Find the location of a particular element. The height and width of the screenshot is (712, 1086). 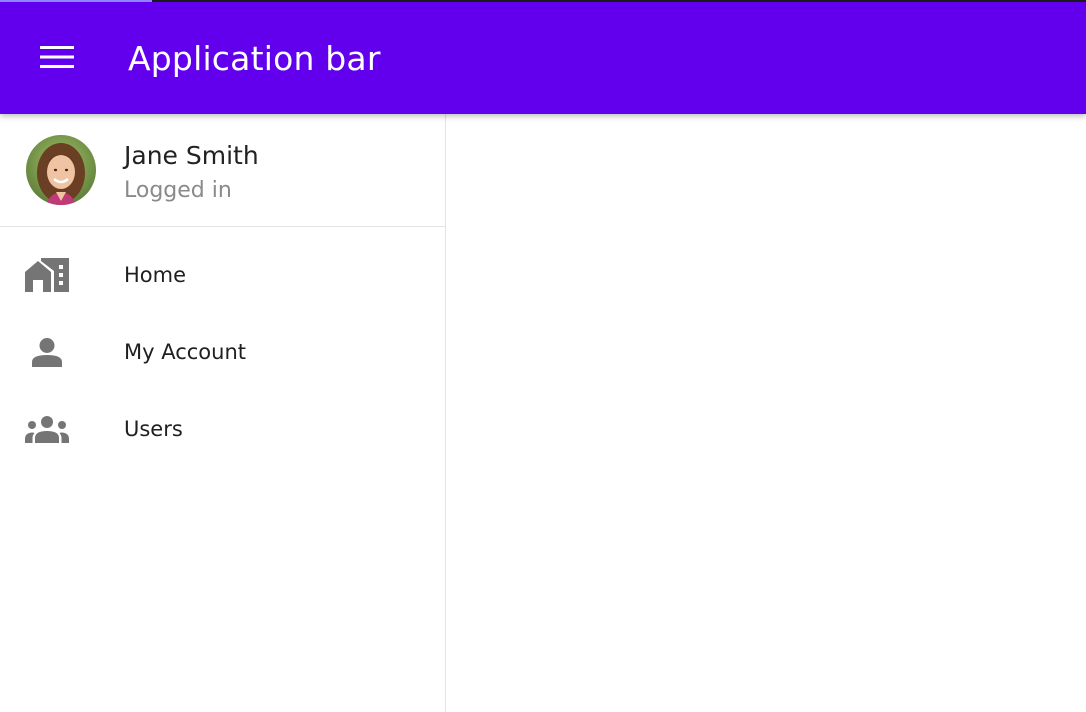

person-icon is located at coordinates (47, 352).